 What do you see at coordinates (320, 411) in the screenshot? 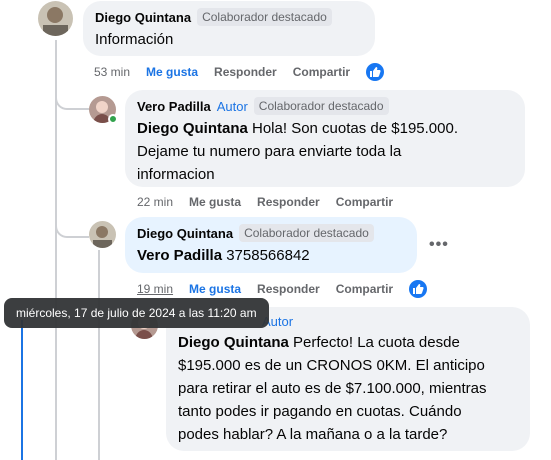
I see `comment-text-line: tanto podes ir pagando en cuotas. Cuándo` at bounding box center [320, 411].